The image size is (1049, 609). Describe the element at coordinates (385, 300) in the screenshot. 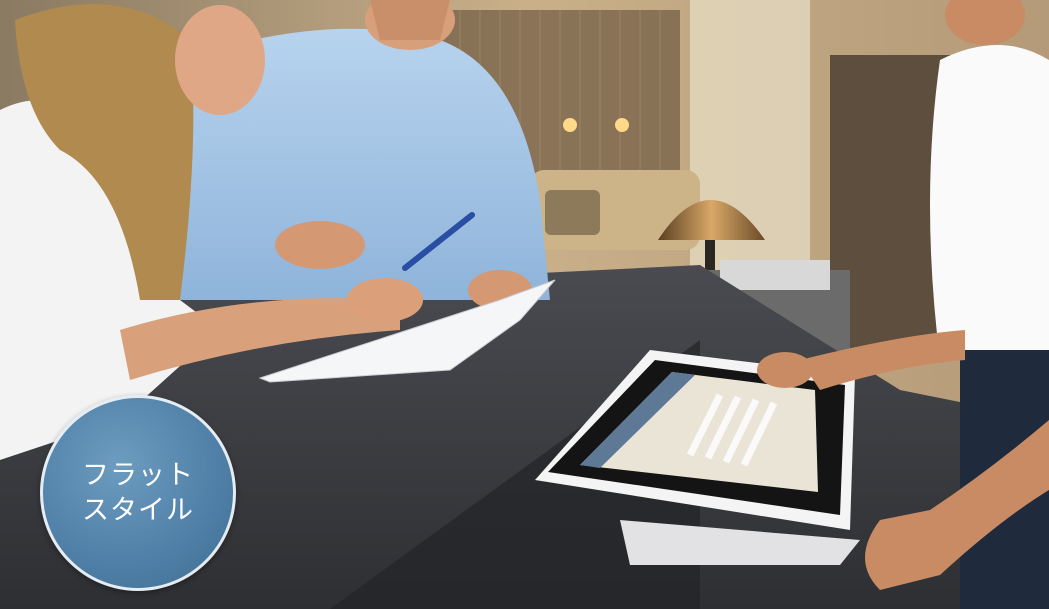

I see `woman-hand` at that location.